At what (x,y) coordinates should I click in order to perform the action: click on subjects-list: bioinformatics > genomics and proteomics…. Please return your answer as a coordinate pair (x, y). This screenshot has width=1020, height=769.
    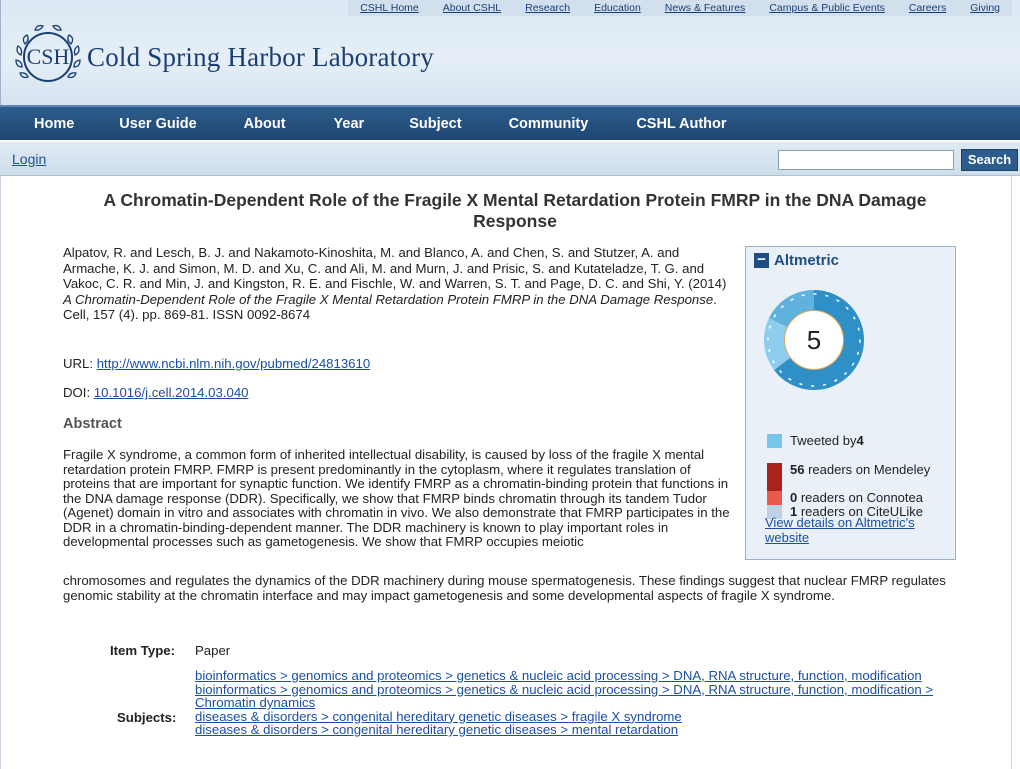
    Looking at the image, I should click on (585, 703).